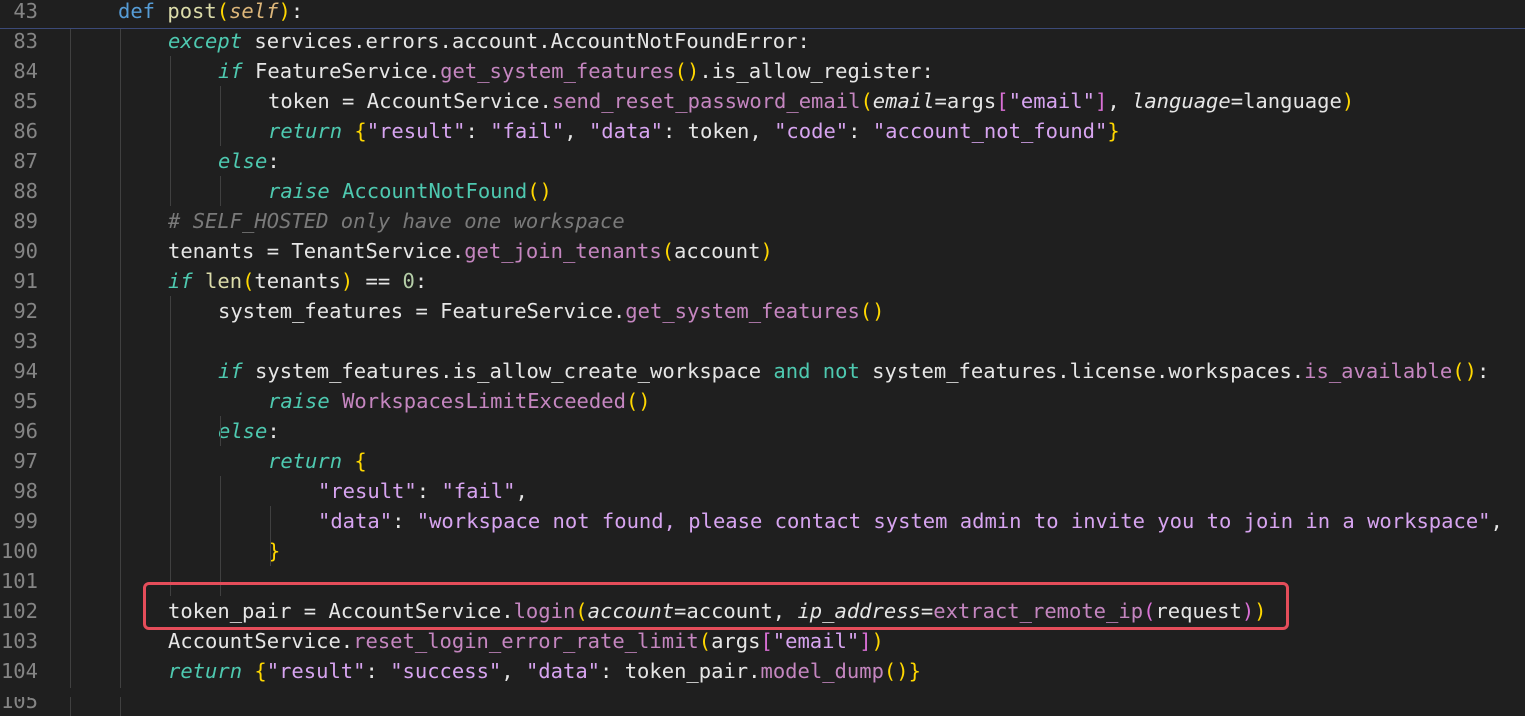  I want to click on code-token: len, so click(224, 281).